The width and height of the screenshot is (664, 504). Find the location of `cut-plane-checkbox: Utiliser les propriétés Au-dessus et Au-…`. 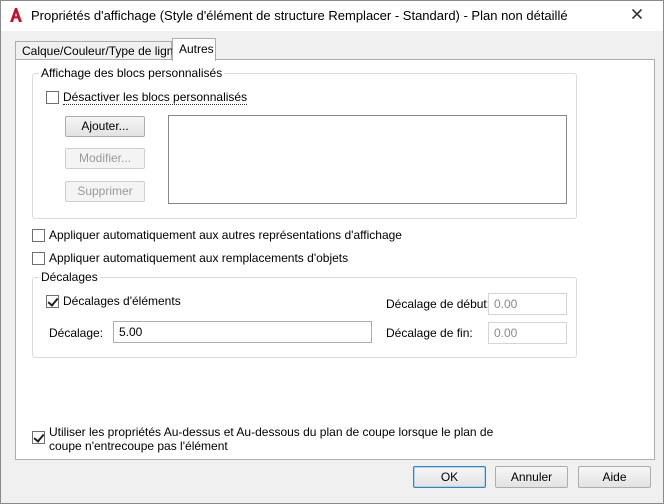

cut-plane-checkbox: Utiliser les propriétés Au-dessus et Au-… is located at coordinates (262, 439).